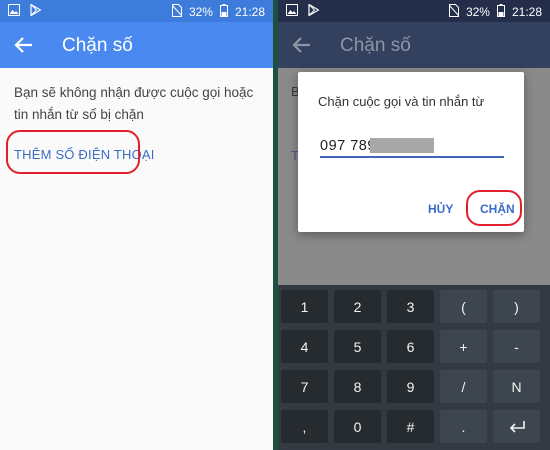 The width and height of the screenshot is (550, 450). I want to click on key-open-paren: (, so click(463, 306).